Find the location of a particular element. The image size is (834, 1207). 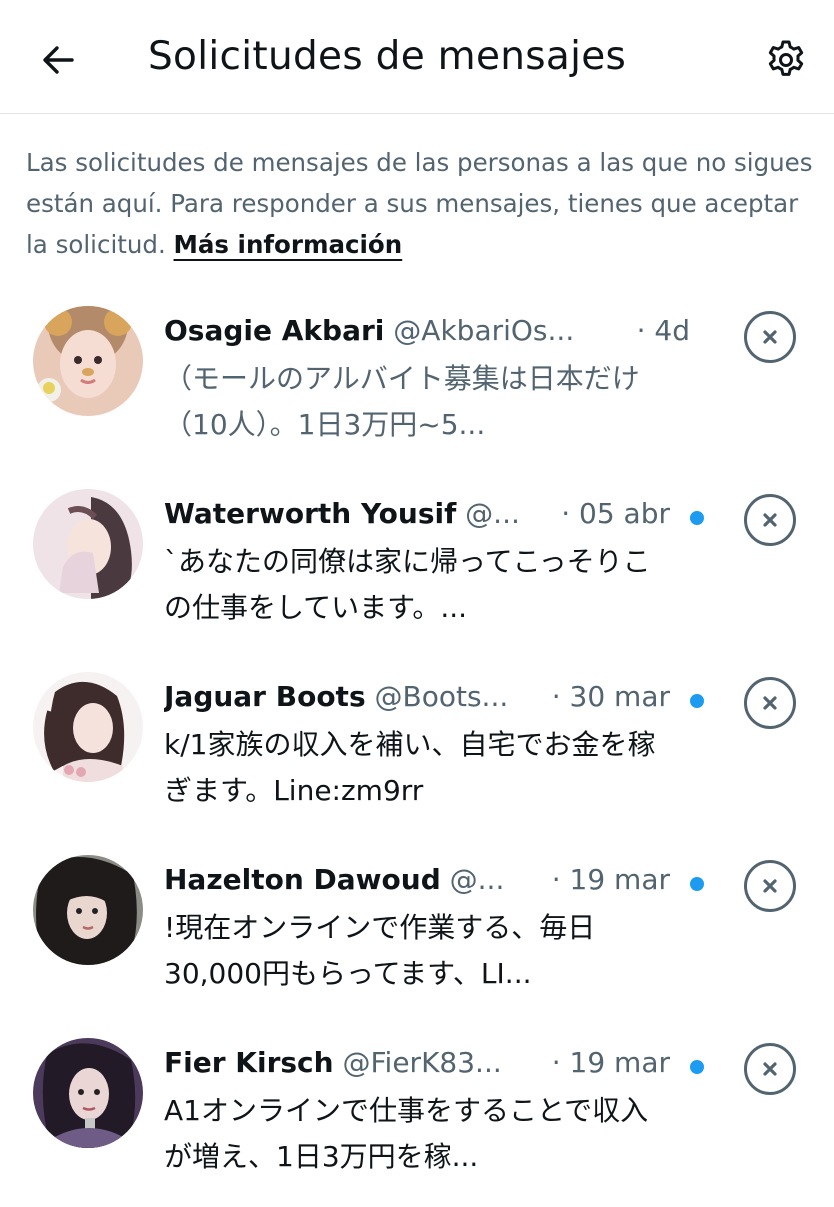

message-date: · 05 abr is located at coordinates (615, 513).